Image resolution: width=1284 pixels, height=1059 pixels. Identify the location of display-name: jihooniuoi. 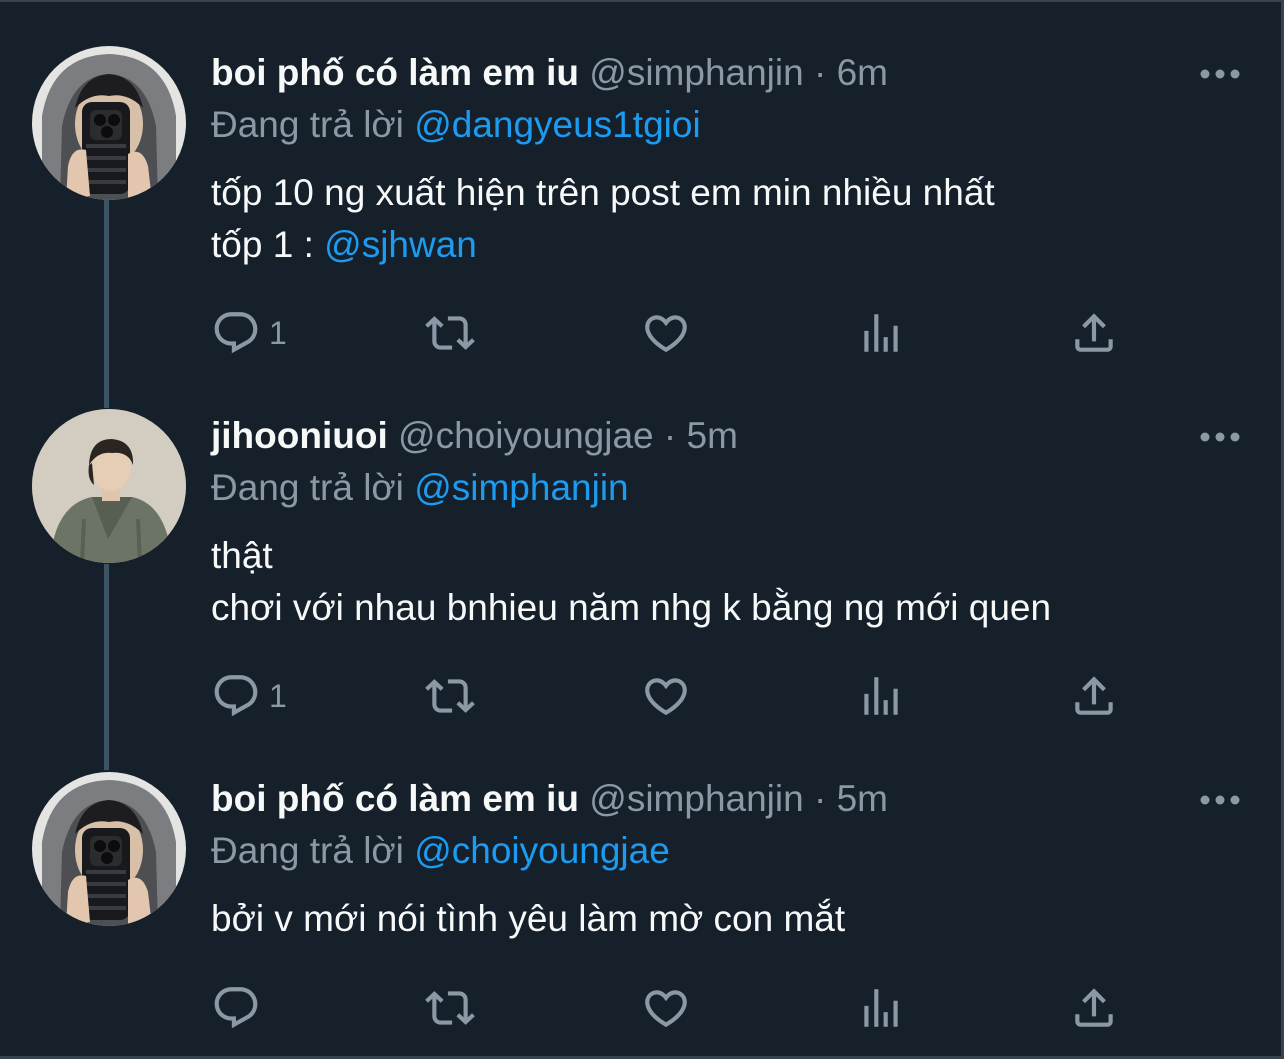
(299, 435).